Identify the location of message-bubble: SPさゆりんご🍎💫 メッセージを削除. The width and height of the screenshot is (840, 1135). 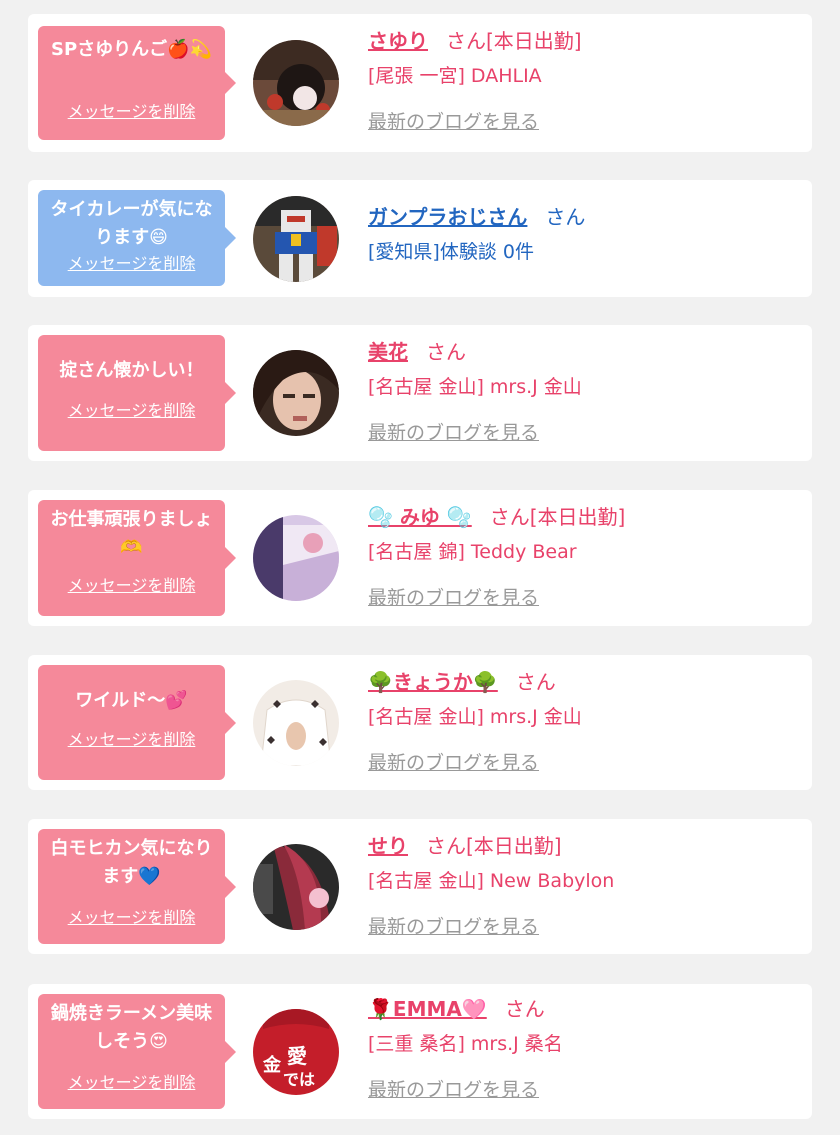
(137, 83).